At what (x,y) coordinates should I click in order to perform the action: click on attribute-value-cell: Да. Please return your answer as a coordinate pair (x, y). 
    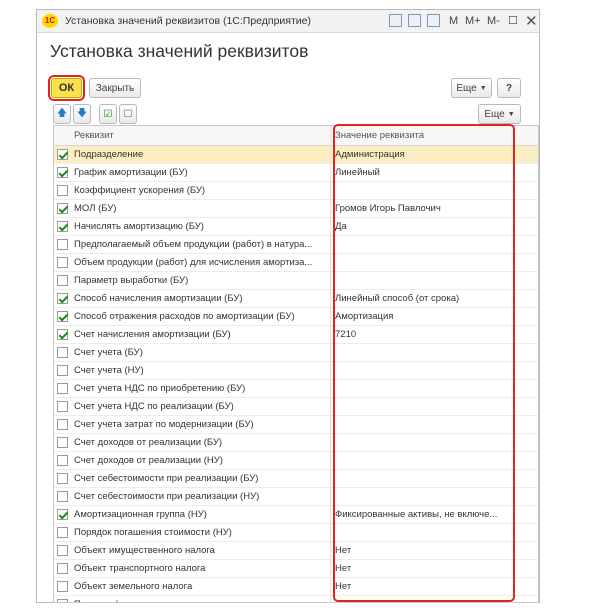
    Looking at the image, I should click on (434, 598).